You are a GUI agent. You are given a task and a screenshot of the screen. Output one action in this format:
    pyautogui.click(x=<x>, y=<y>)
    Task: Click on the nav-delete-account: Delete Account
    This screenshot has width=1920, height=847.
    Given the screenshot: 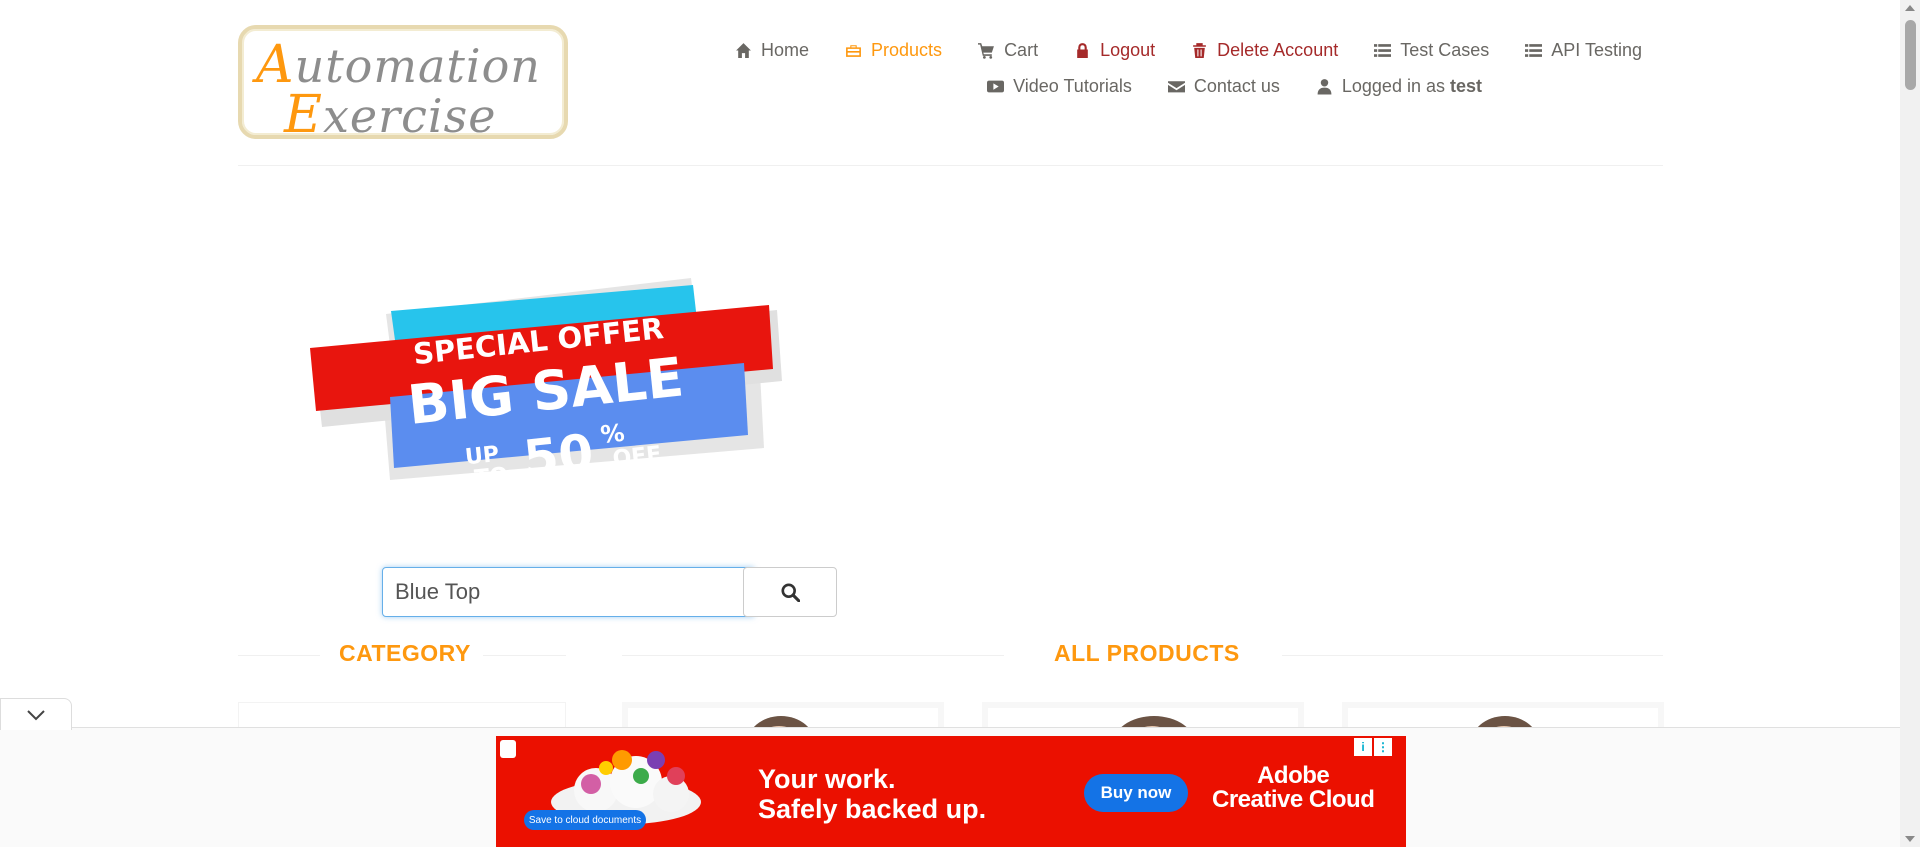 What is the action you would take?
    pyautogui.click(x=1264, y=50)
    